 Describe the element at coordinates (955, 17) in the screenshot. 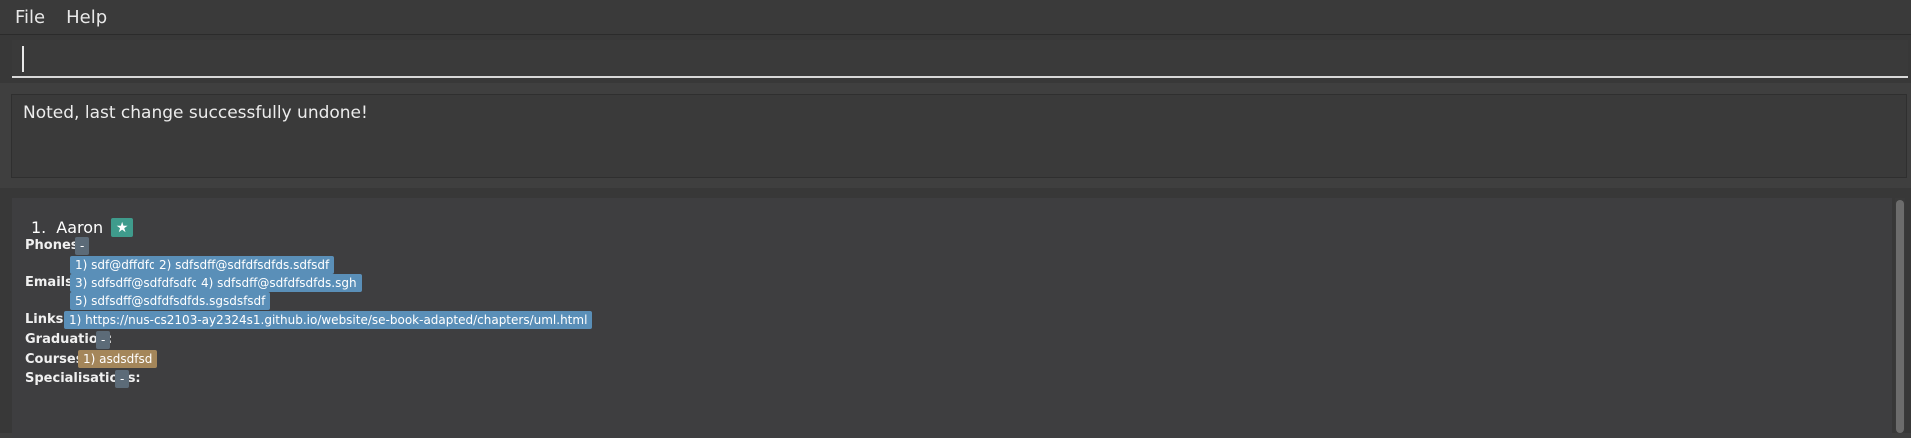

I see `menu-bar: File Help` at that location.